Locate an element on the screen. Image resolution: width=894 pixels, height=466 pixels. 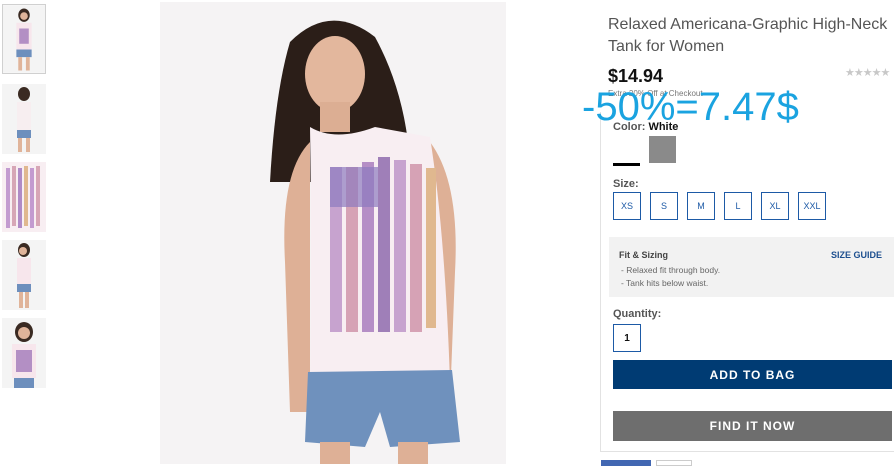
thumbnail-front is located at coordinates (24, 39).